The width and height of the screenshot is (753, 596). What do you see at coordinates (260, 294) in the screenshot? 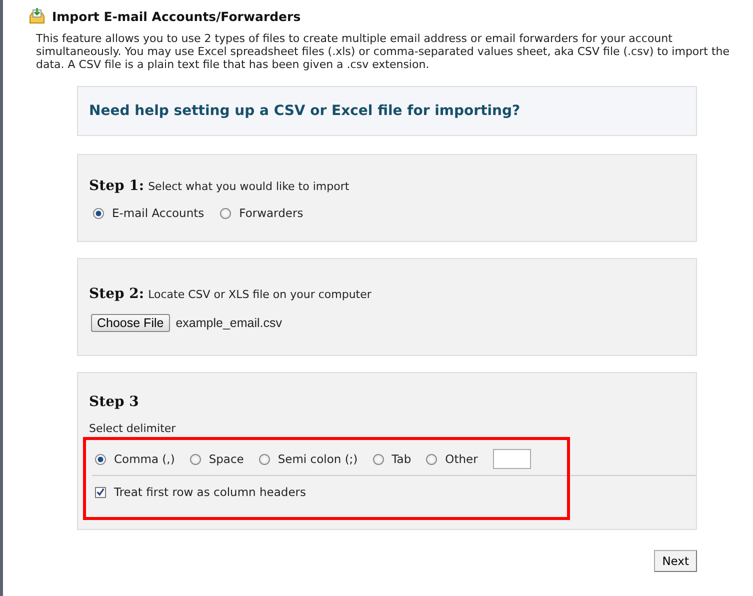
I see `step-text: Locate CSV or XLS file on your computer` at bounding box center [260, 294].